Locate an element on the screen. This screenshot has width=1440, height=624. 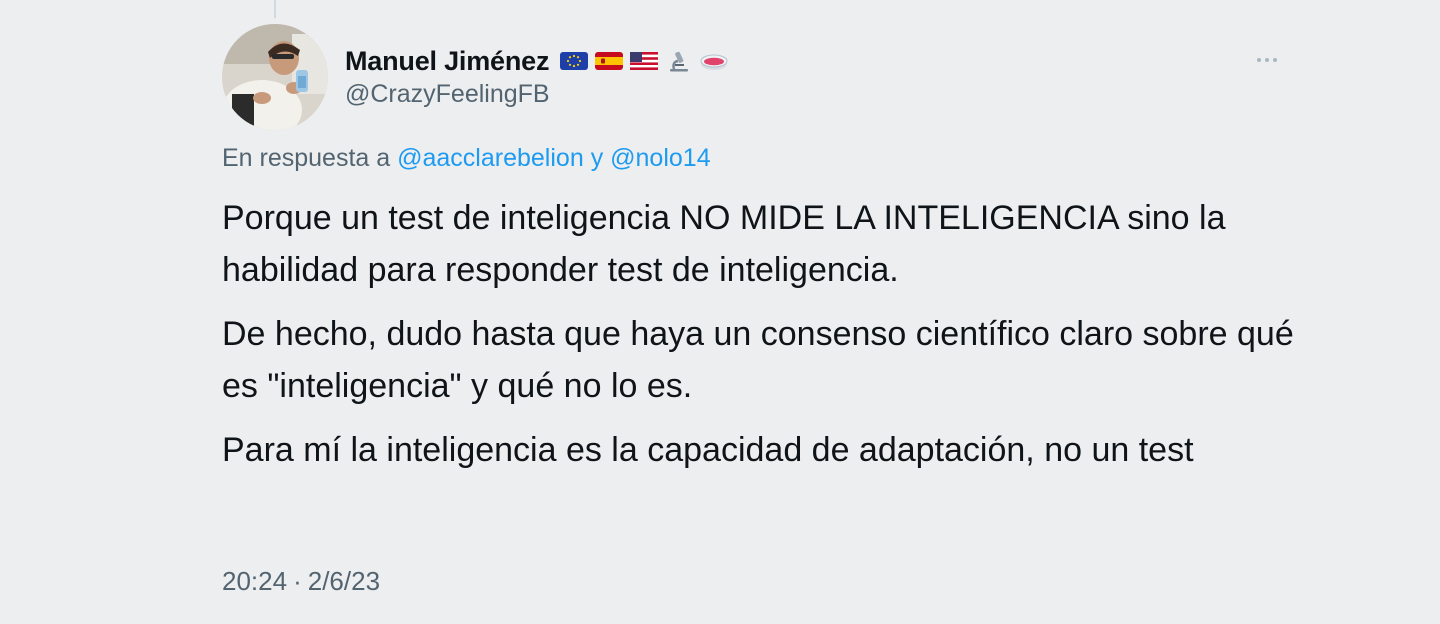
author-name-row: Manuel Jiménez is located at coordinates (537, 61).